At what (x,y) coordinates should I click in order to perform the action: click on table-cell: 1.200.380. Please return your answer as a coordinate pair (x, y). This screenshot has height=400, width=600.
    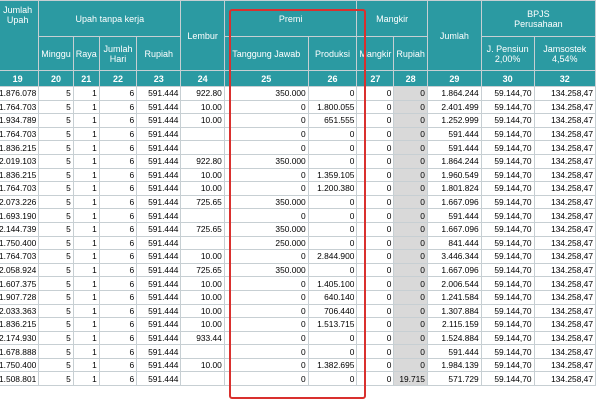
    Looking at the image, I should click on (332, 188).